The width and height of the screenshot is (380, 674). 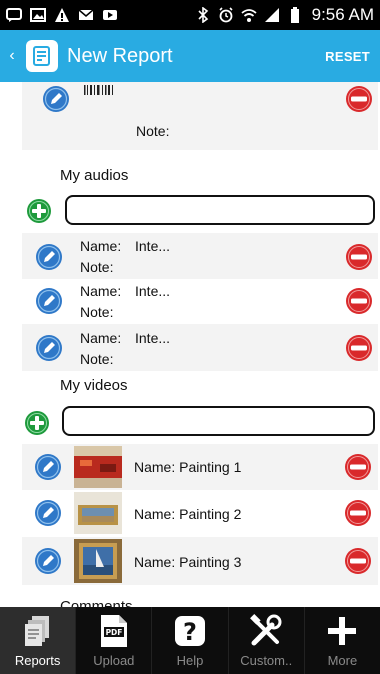 I want to click on comments-section-title: Comments, so click(x=96, y=602).